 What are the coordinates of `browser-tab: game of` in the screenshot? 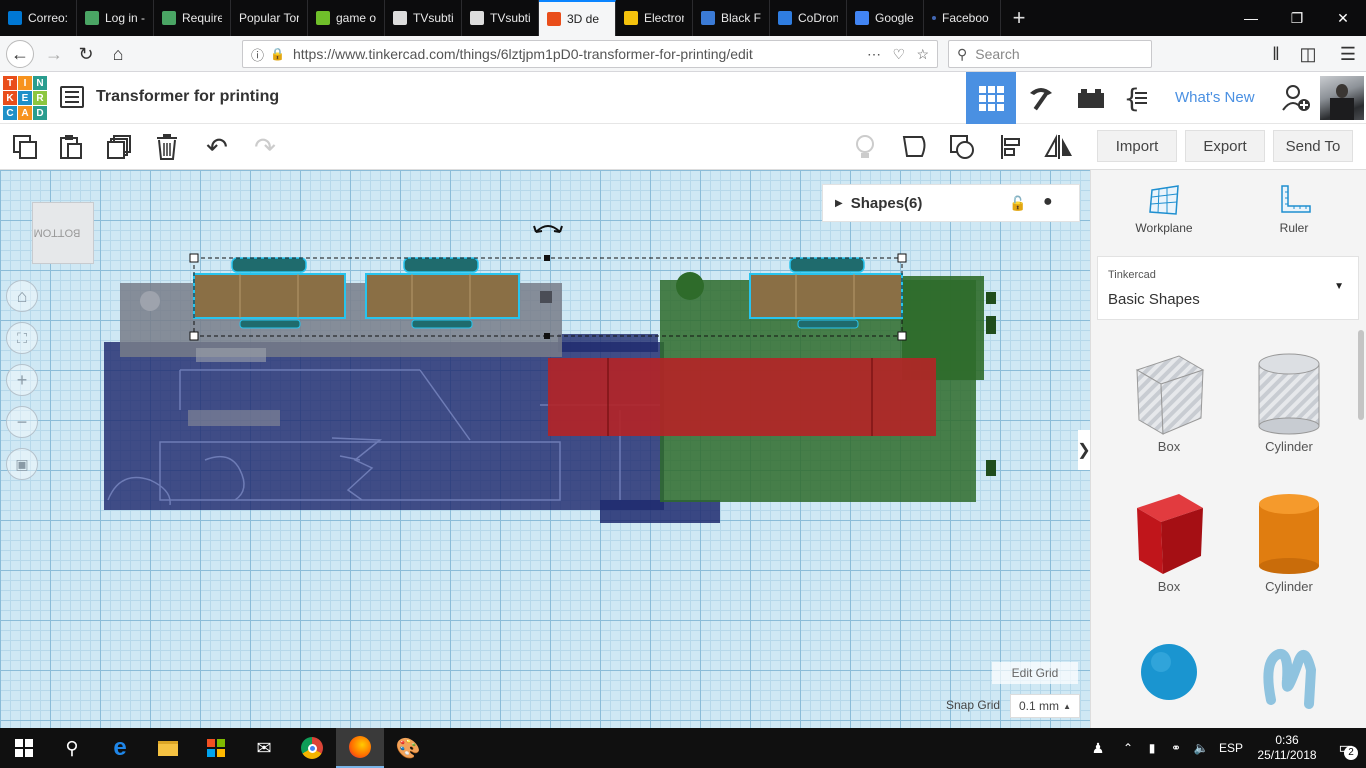 It's located at (346, 18).